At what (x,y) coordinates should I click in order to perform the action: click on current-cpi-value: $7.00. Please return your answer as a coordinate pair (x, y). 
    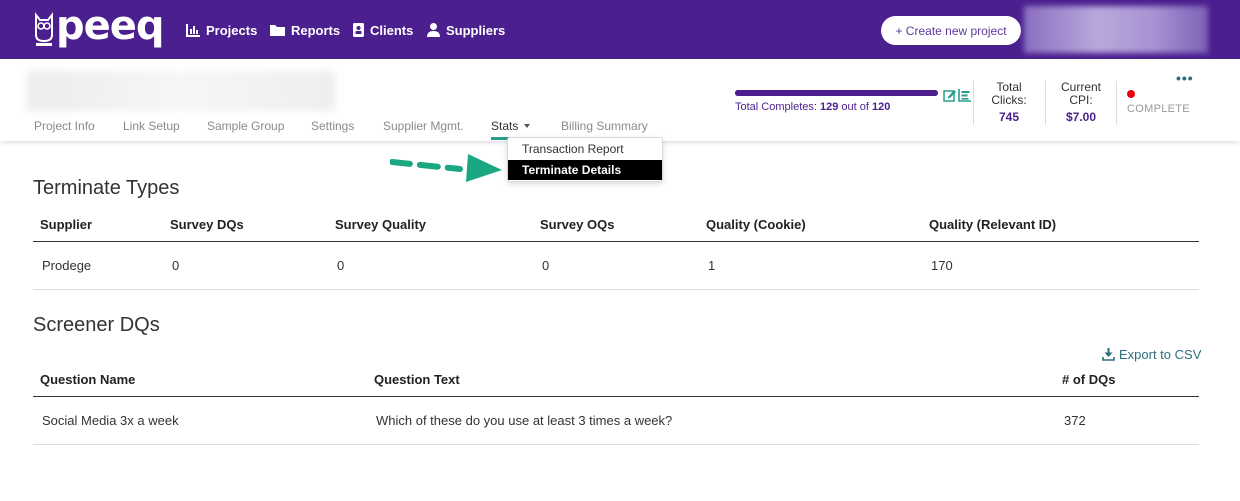
    Looking at the image, I should click on (1081, 117).